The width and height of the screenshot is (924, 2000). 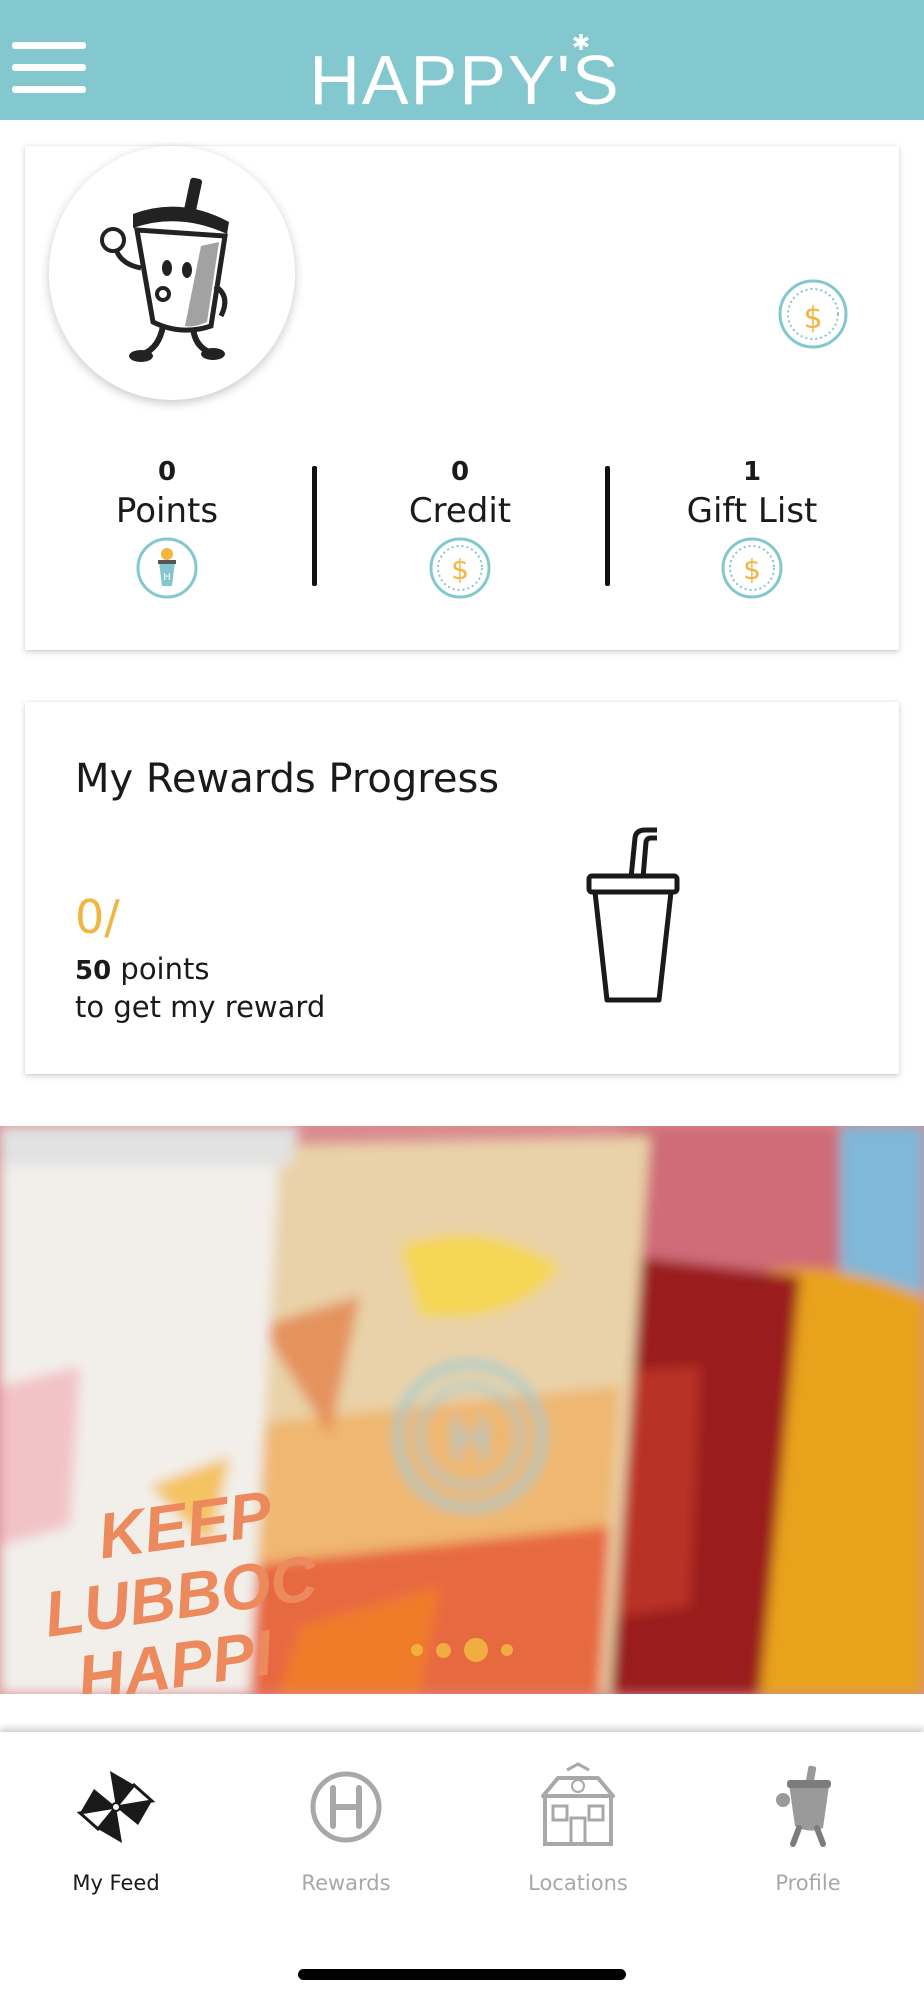 I want to click on cup-mascot-icon, so click(x=164, y=269).